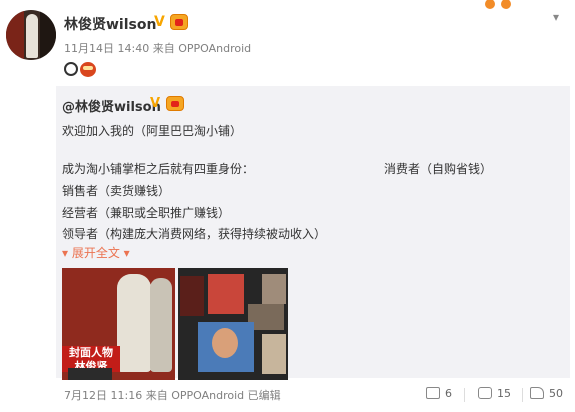 The image size is (575, 412). What do you see at coordinates (433, 393) in the screenshot?
I see `share-icon` at bounding box center [433, 393].